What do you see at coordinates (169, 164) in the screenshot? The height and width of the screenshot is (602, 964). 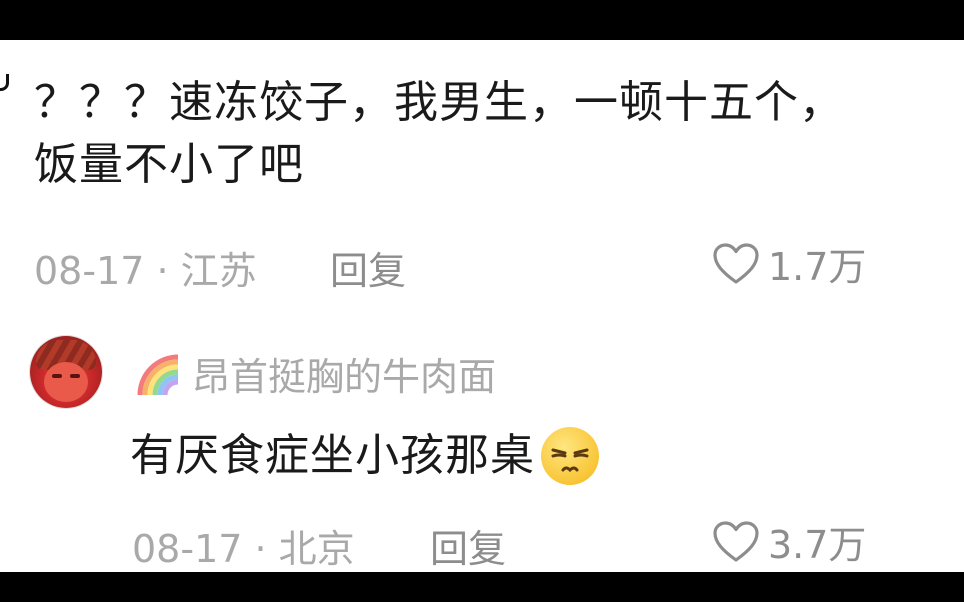 I see `comment-1-line-2: 饭量不小了吧` at bounding box center [169, 164].